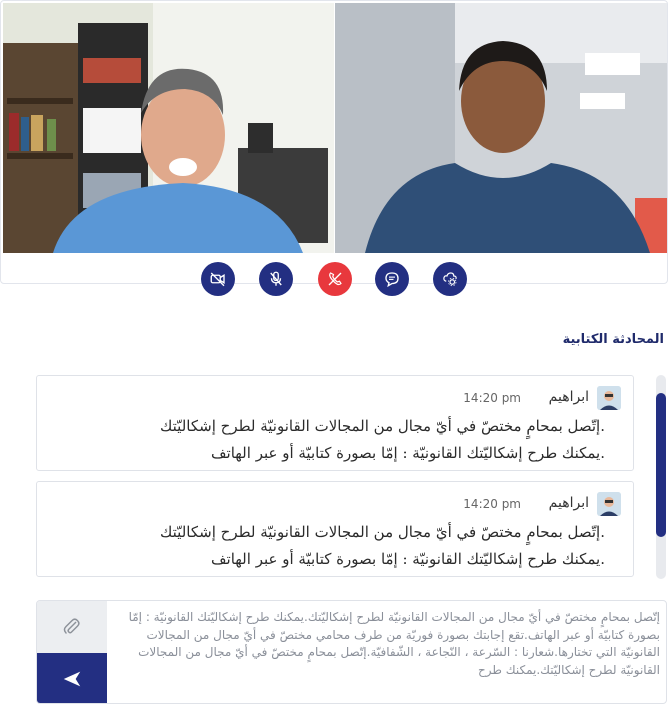 This screenshot has height=716, width=670. I want to click on send-icon, so click(72, 679).